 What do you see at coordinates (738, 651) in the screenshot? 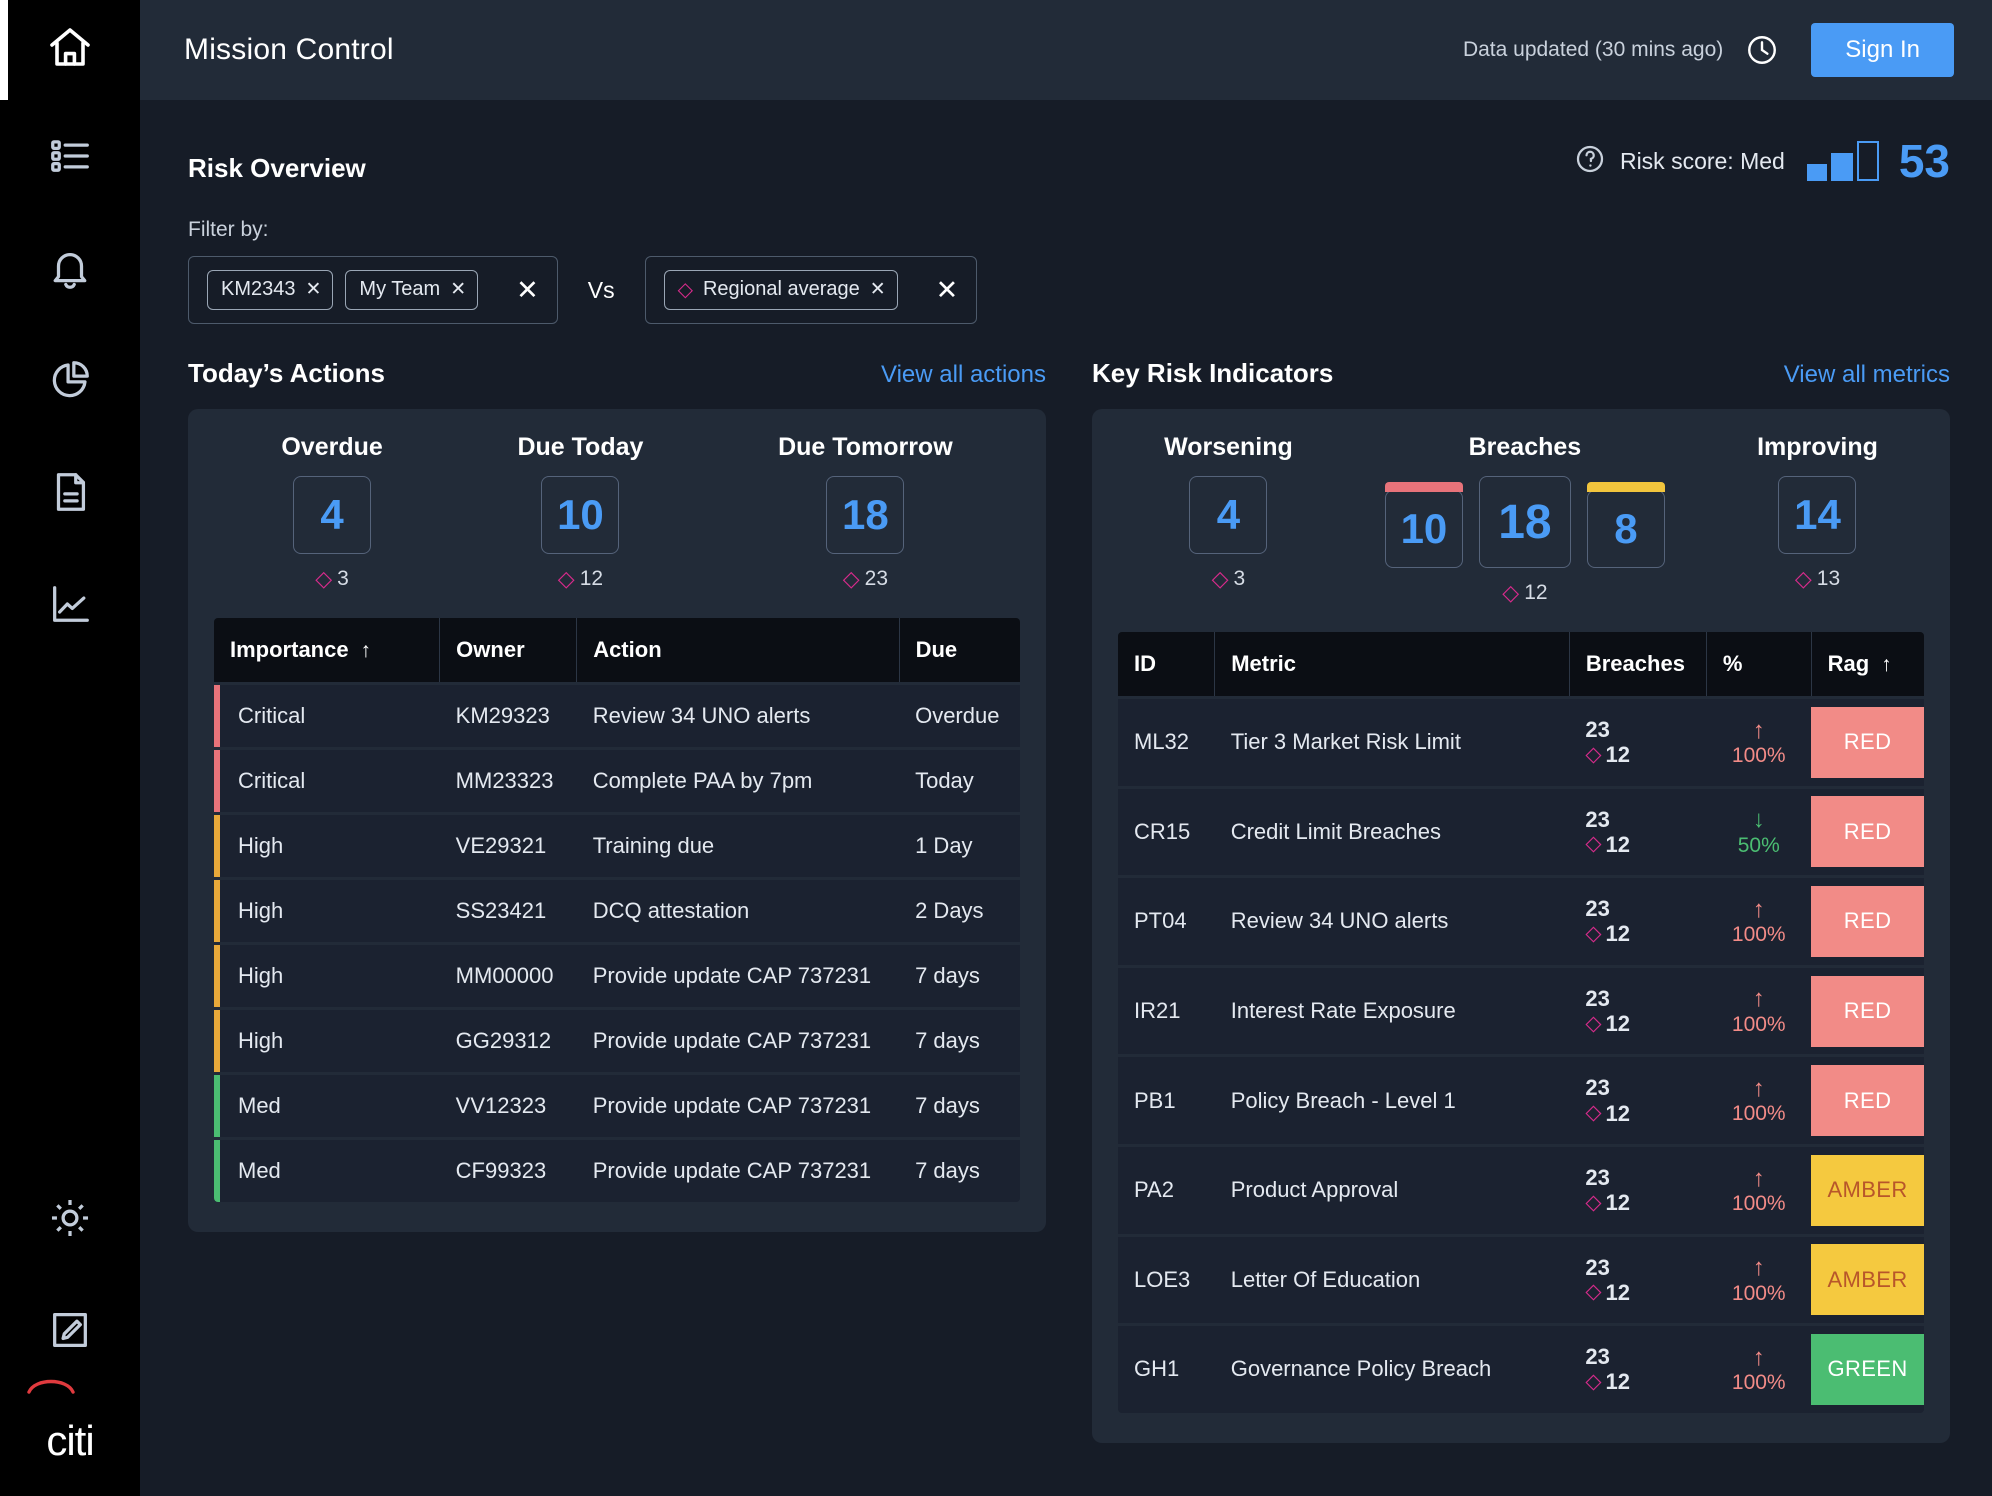
I see `column-header-action: Action` at bounding box center [738, 651].